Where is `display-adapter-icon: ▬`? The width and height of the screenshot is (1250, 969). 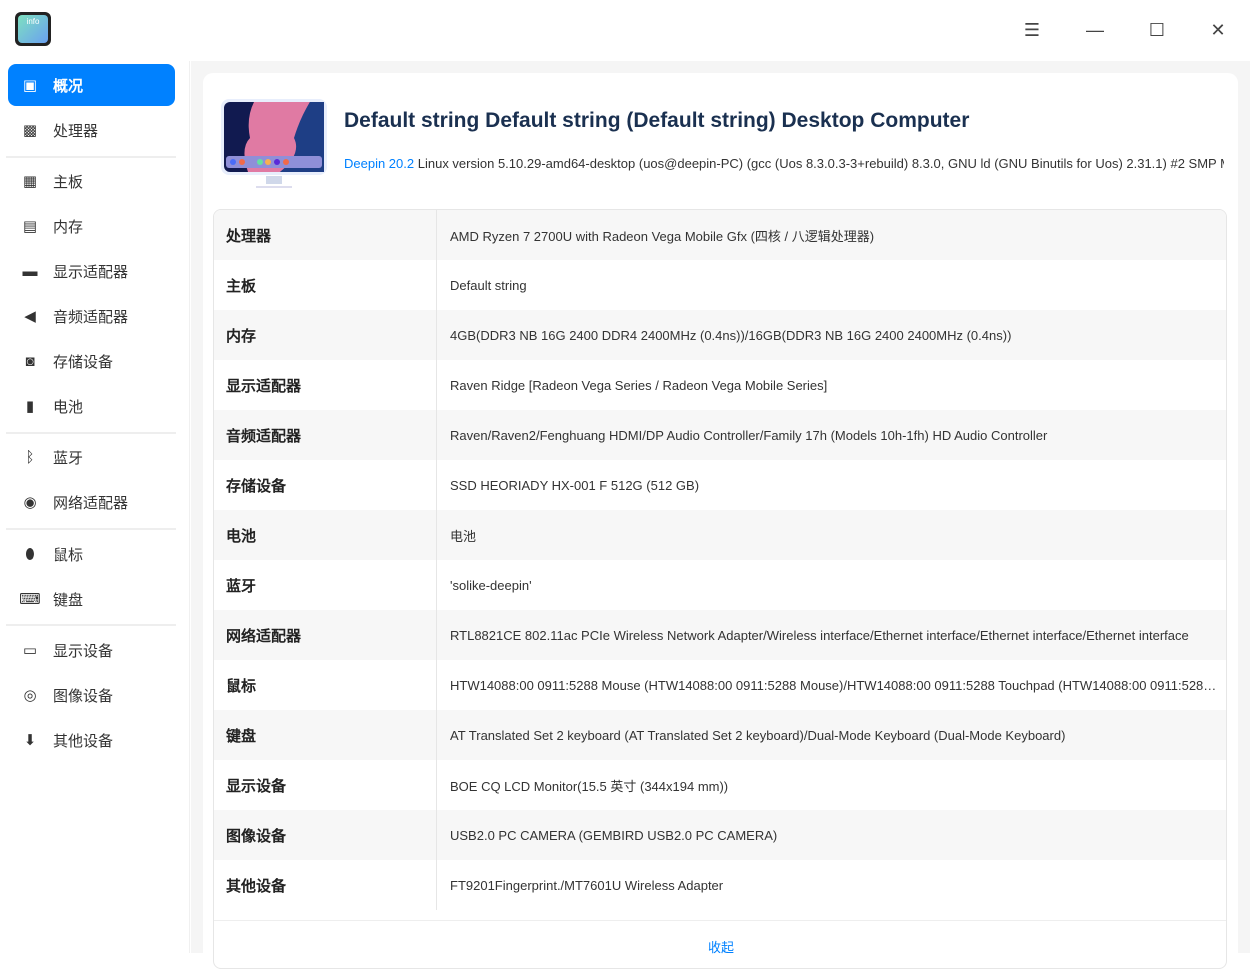 display-adapter-icon: ▬ is located at coordinates (30, 271).